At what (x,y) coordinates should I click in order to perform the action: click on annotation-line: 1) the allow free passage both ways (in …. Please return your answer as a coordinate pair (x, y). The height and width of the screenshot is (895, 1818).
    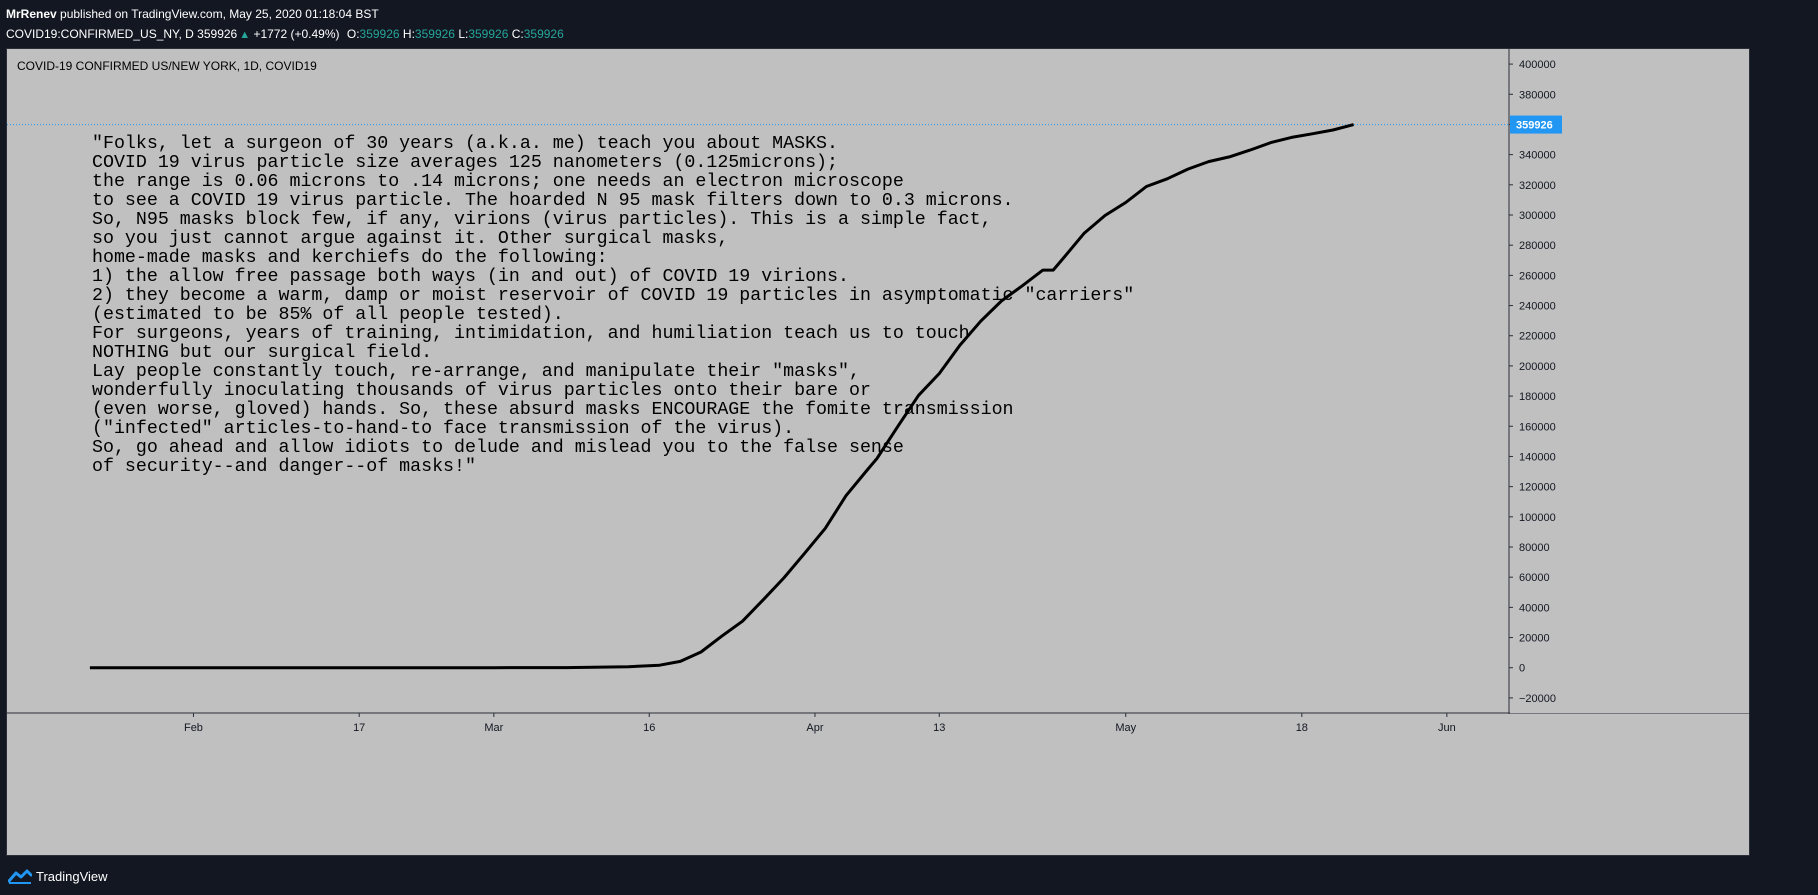
    Looking at the image, I should click on (470, 277).